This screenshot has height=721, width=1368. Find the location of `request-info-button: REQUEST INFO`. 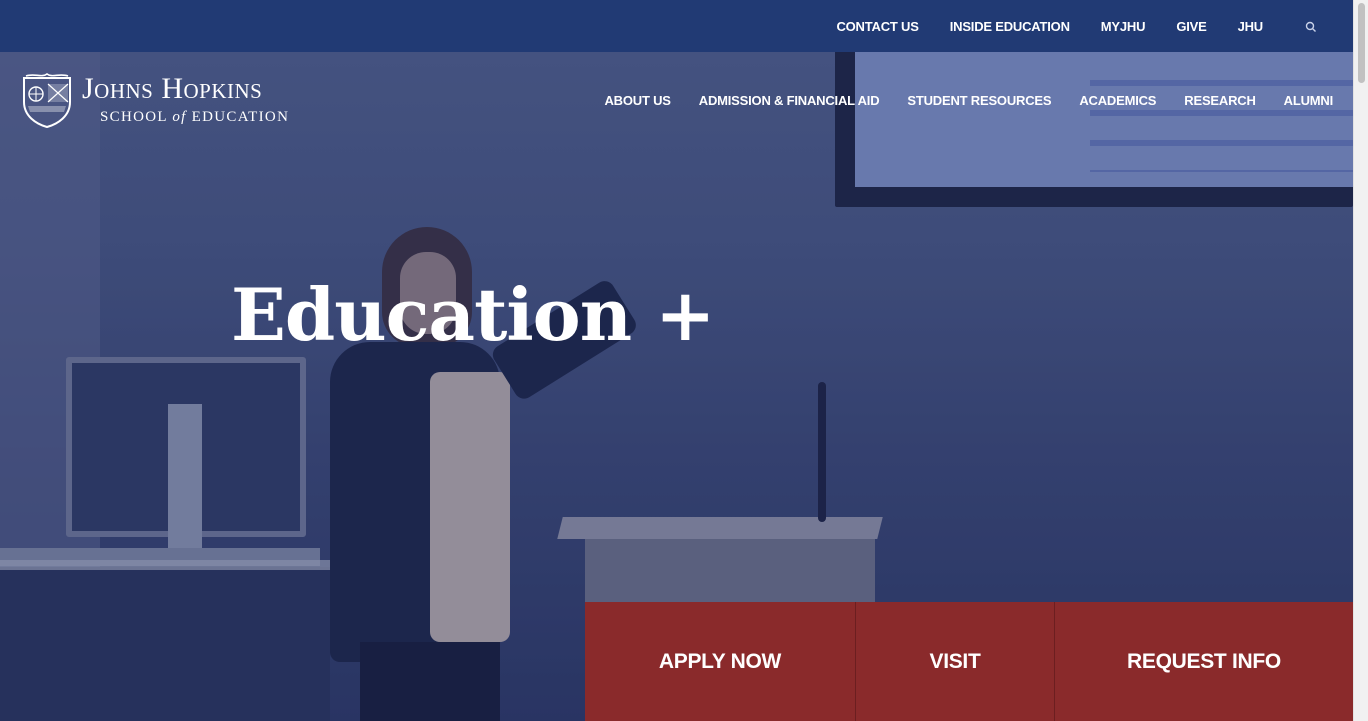

request-info-button: REQUEST INFO is located at coordinates (1204, 661).